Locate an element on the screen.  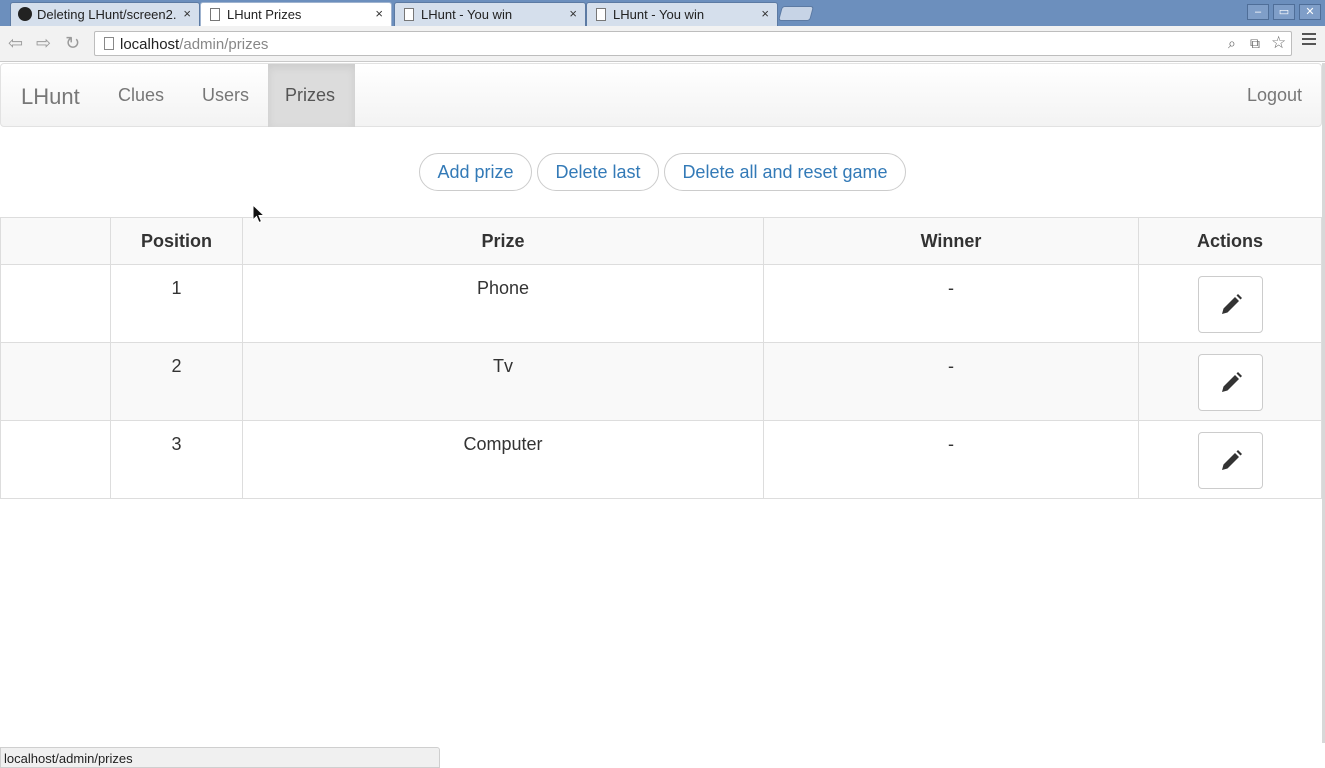
tab-title: LHunt Prizes is located at coordinates (264, 14).